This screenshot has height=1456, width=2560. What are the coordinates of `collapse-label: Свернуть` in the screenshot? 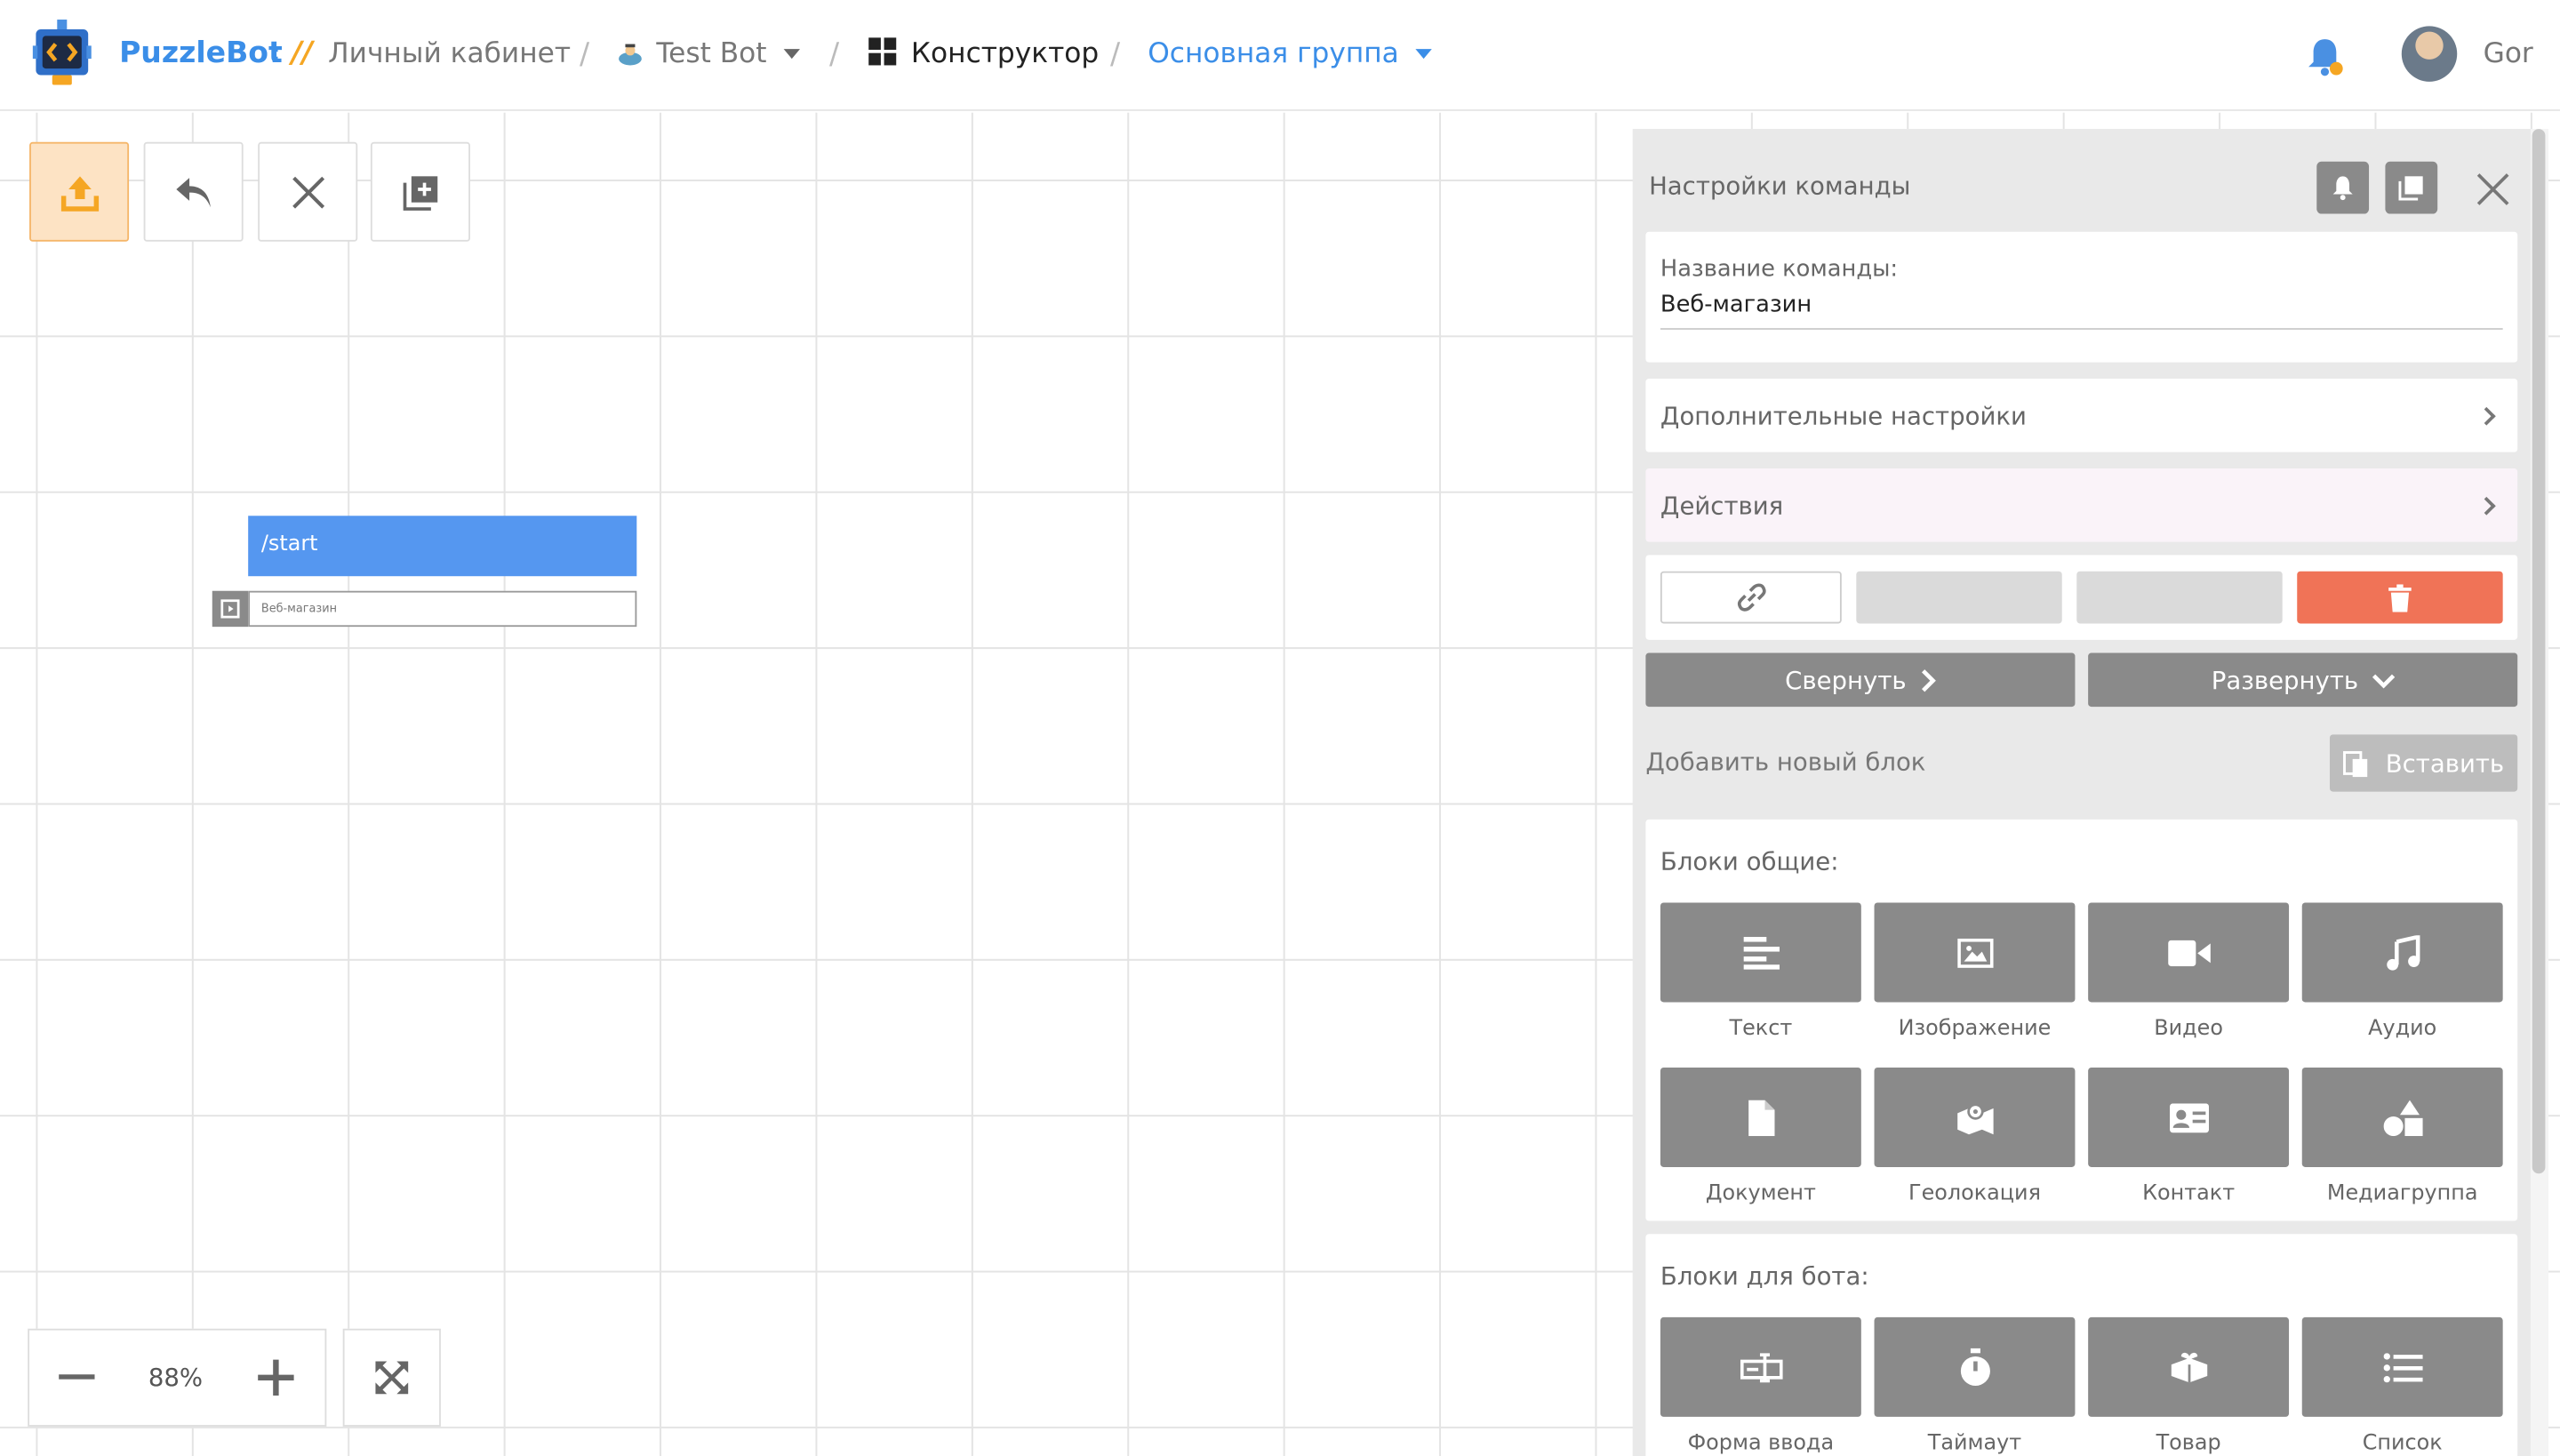 It's located at (1846, 680).